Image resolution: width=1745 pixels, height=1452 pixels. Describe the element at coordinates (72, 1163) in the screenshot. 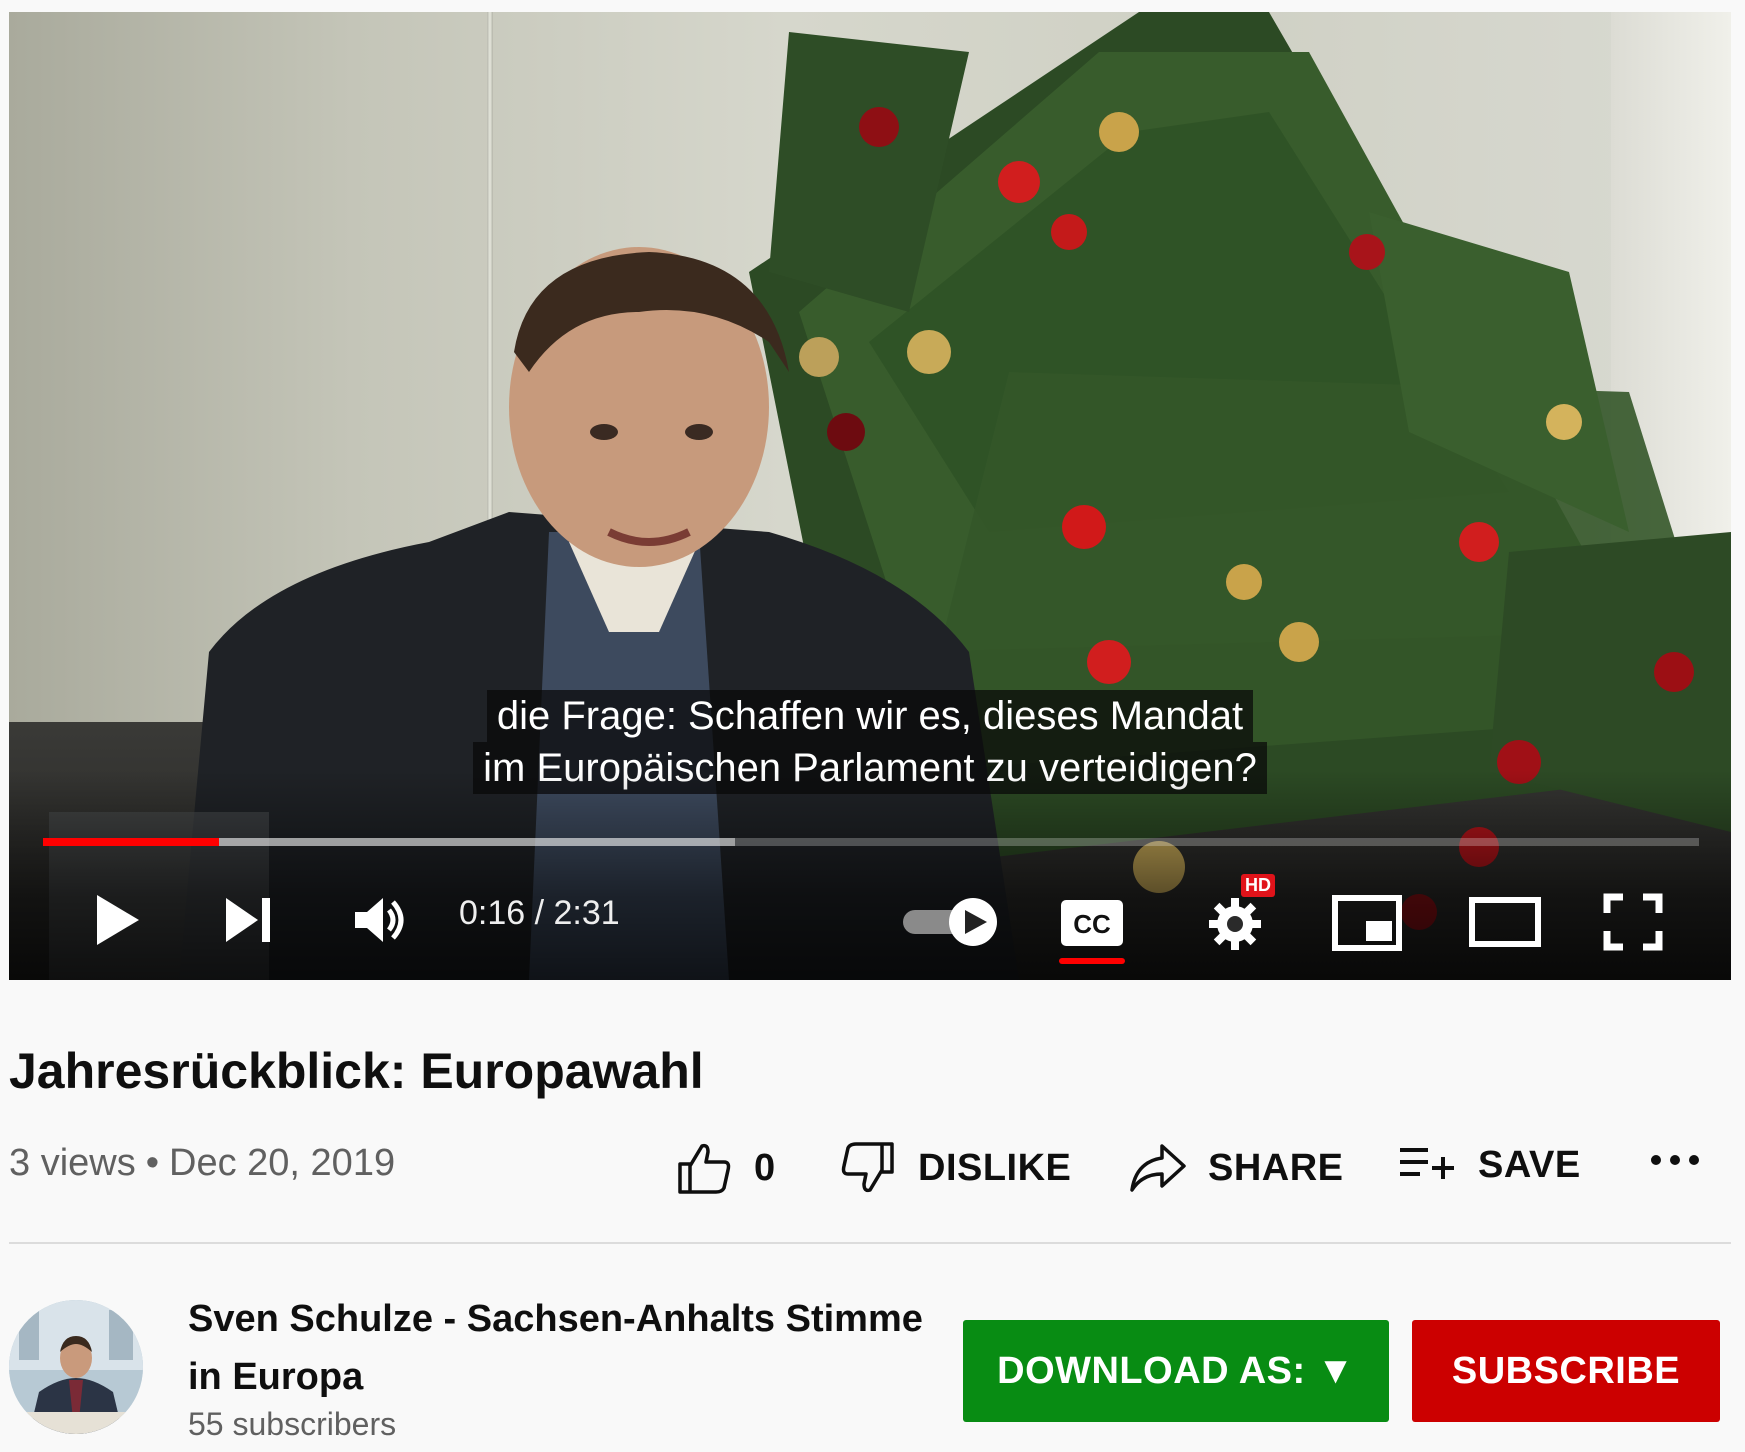

I see `view-count: 3 views` at that location.